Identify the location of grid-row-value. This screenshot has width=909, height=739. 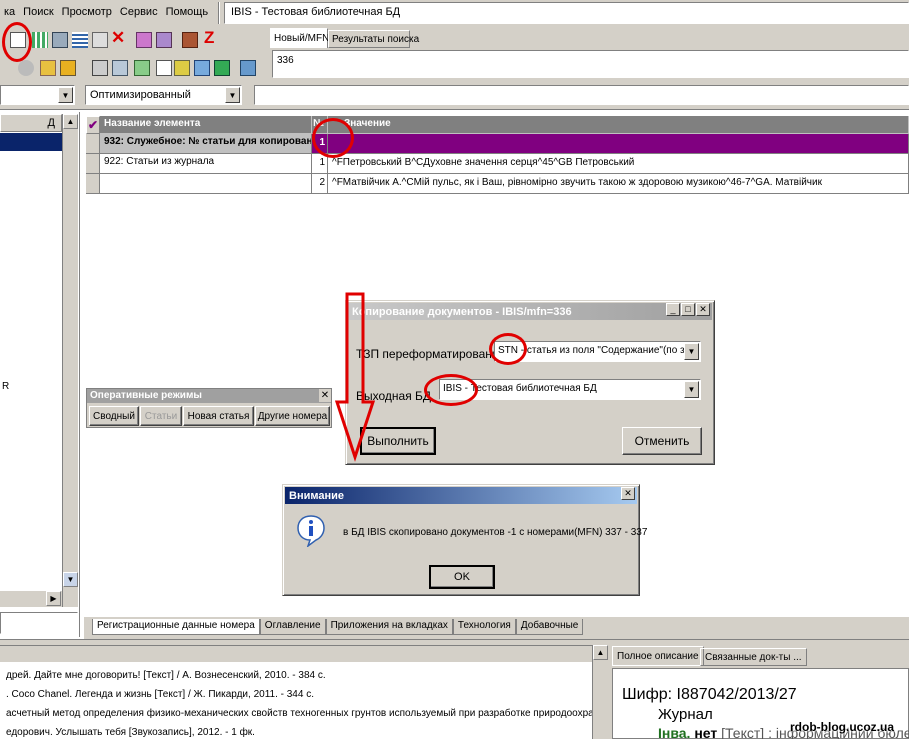
(618, 144).